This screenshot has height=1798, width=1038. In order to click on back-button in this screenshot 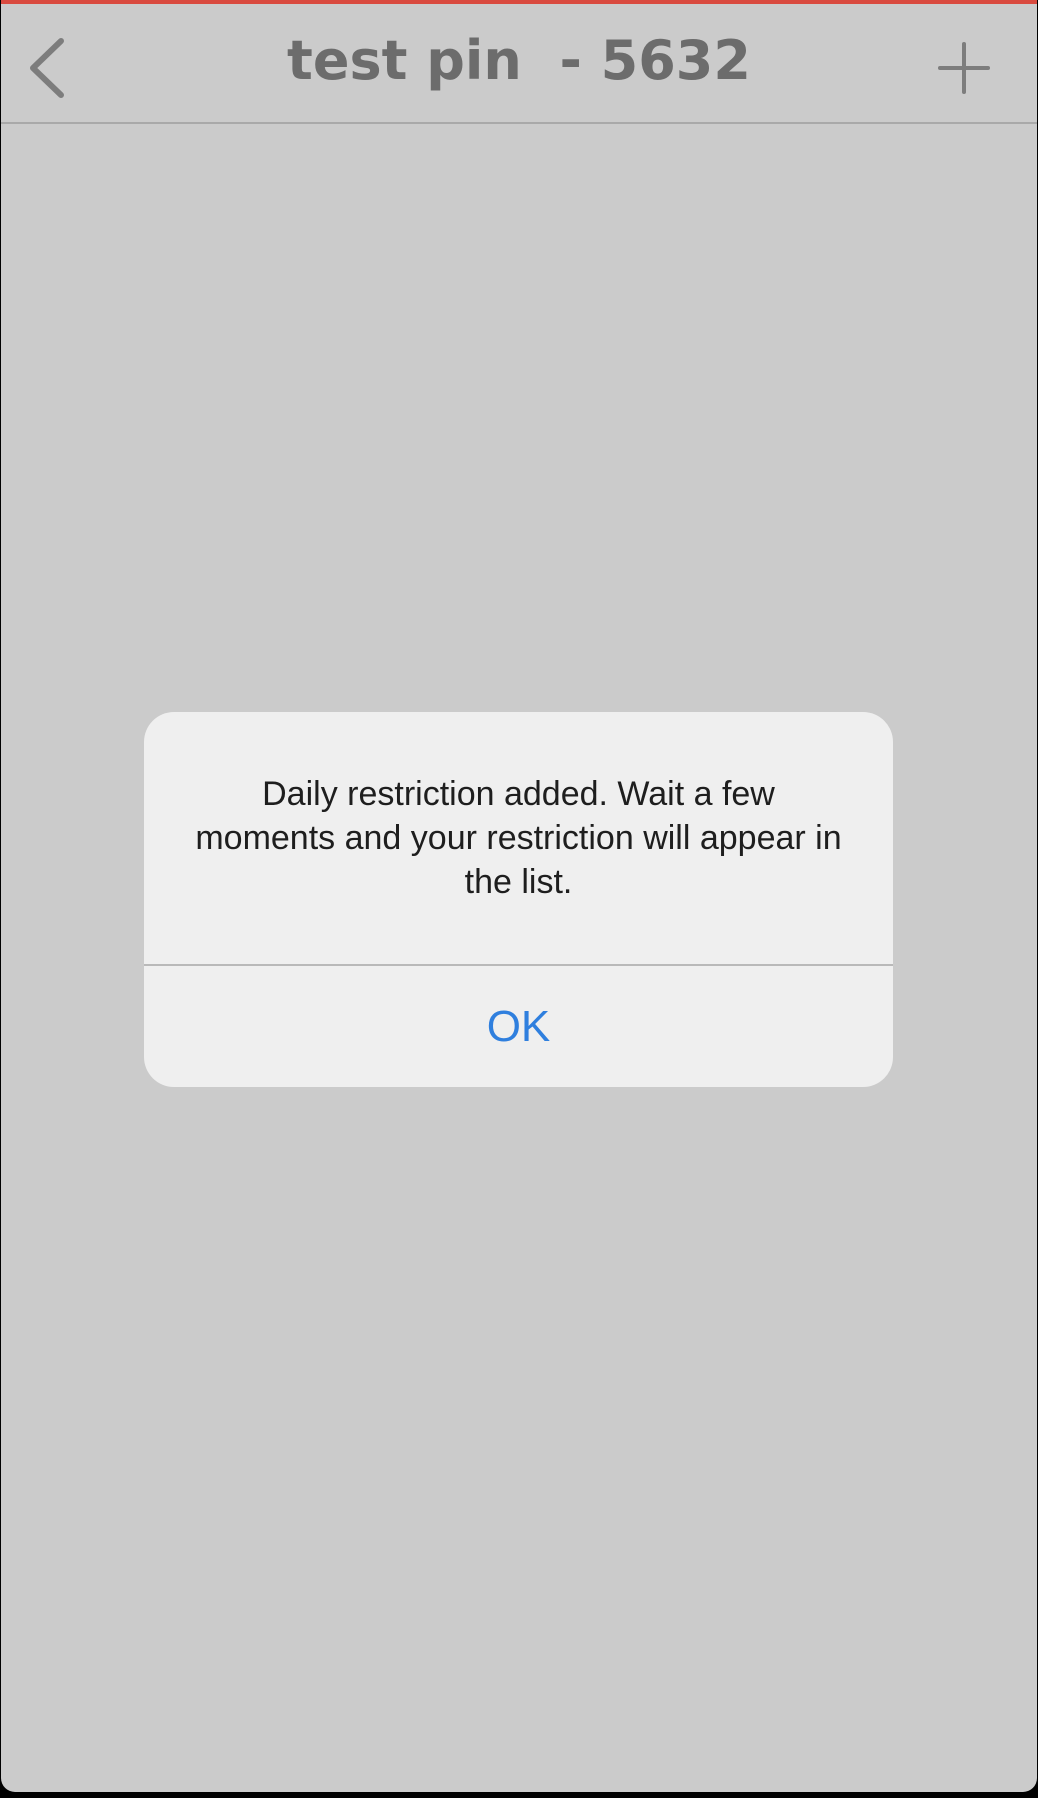, I will do `click(47, 68)`.